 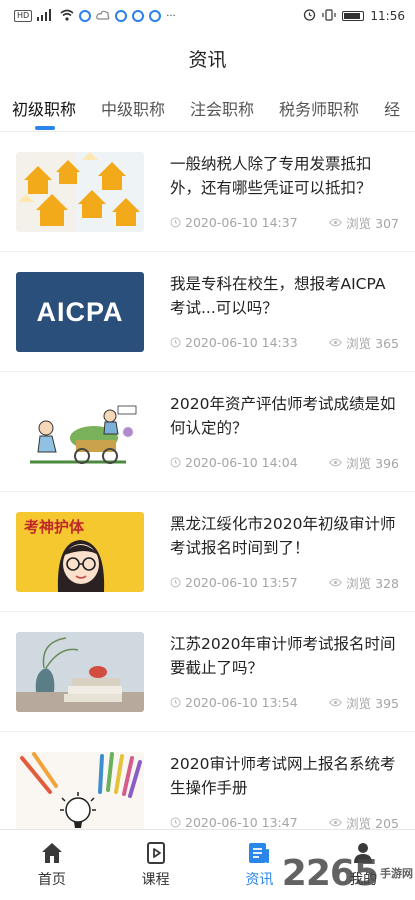 What do you see at coordinates (283, 775) in the screenshot?
I see `article-title: 2020审计师考试网上报名系统考生操作手册` at bounding box center [283, 775].